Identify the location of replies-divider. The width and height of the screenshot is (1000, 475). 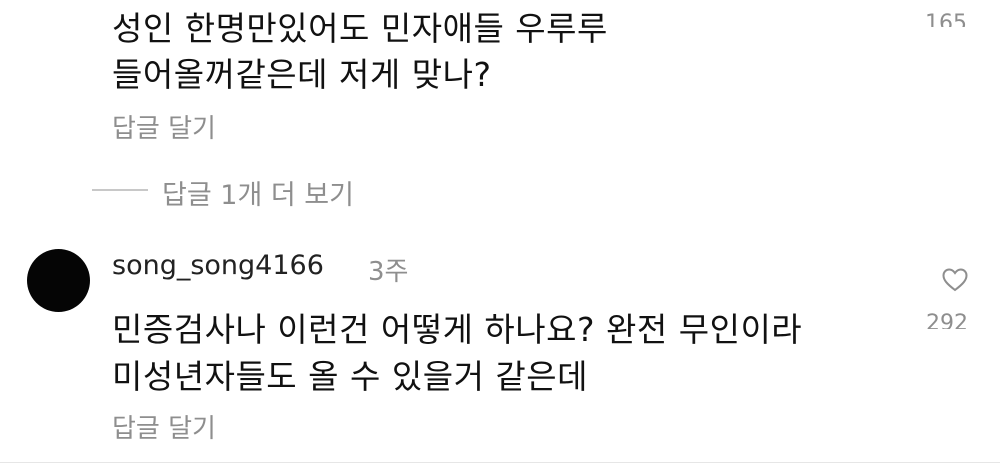
(120, 190).